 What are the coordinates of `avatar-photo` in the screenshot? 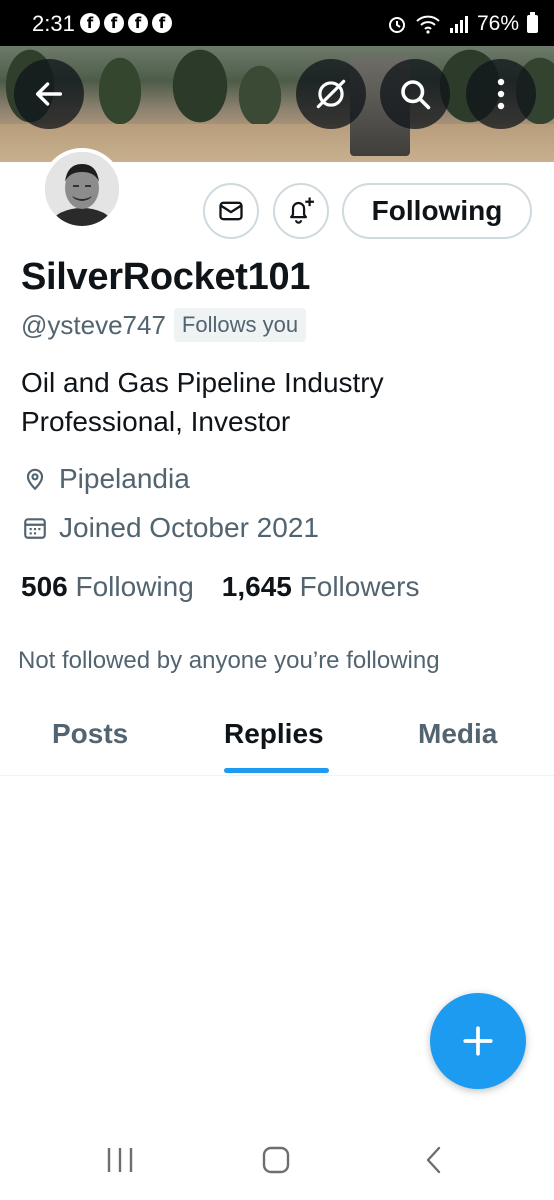 It's located at (82, 189).